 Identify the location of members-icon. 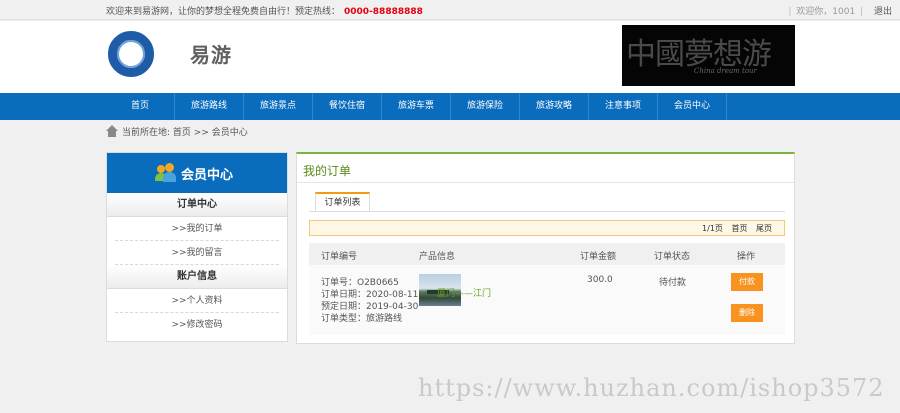
(165, 173).